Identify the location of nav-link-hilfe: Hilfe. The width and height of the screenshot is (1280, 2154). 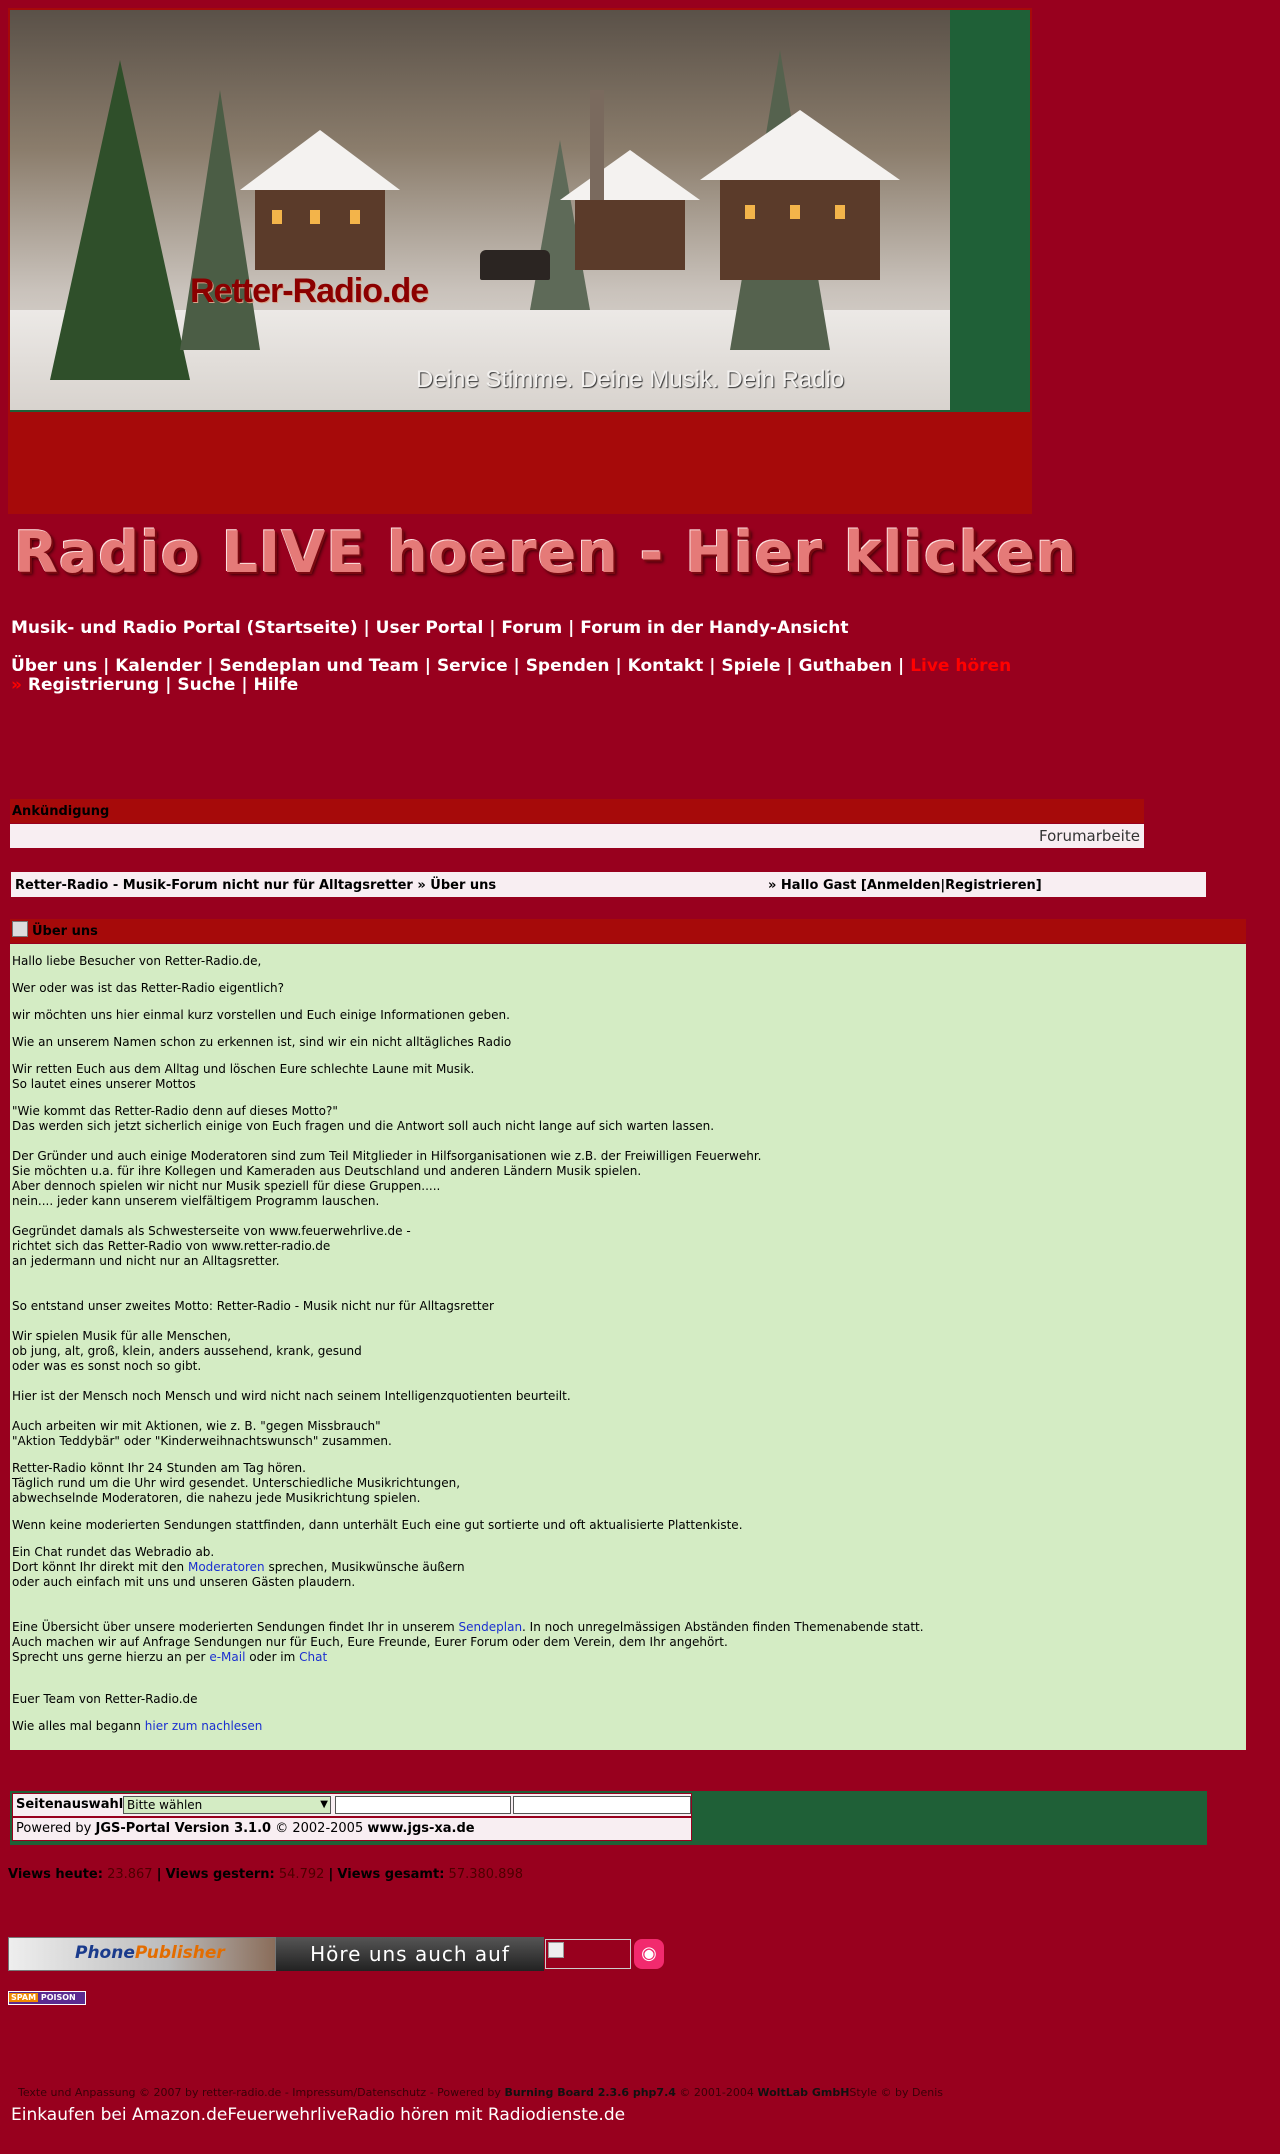
(275, 685).